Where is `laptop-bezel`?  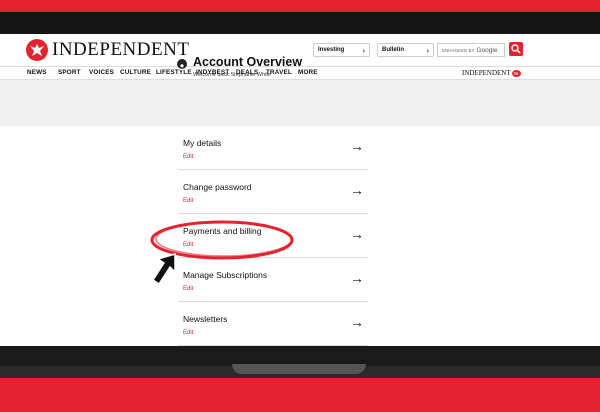
laptop-bezel is located at coordinates (300, 25).